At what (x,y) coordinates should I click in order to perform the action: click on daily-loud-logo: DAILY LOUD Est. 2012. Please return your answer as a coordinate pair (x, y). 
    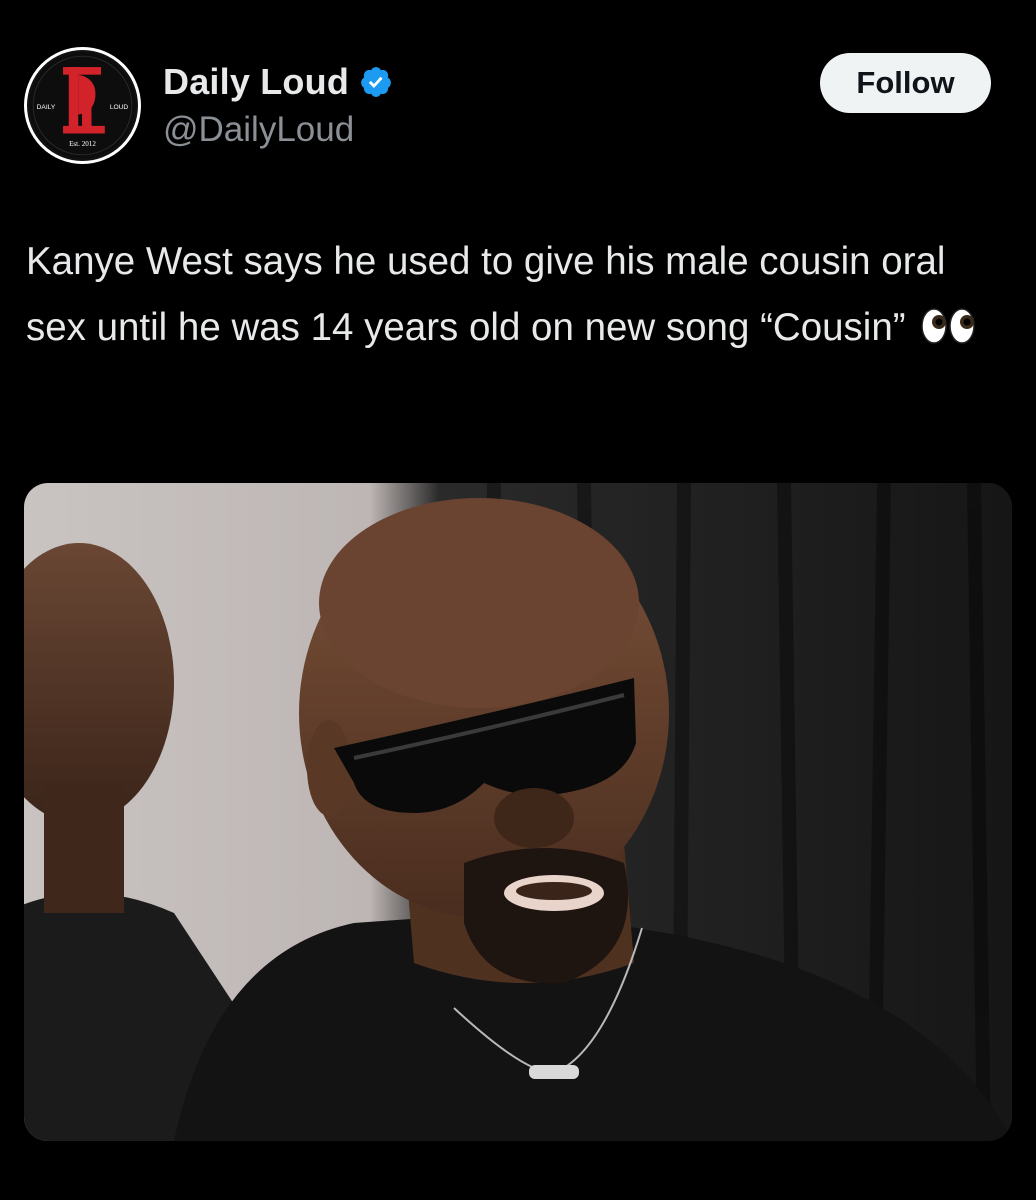
    Looking at the image, I should click on (82, 105).